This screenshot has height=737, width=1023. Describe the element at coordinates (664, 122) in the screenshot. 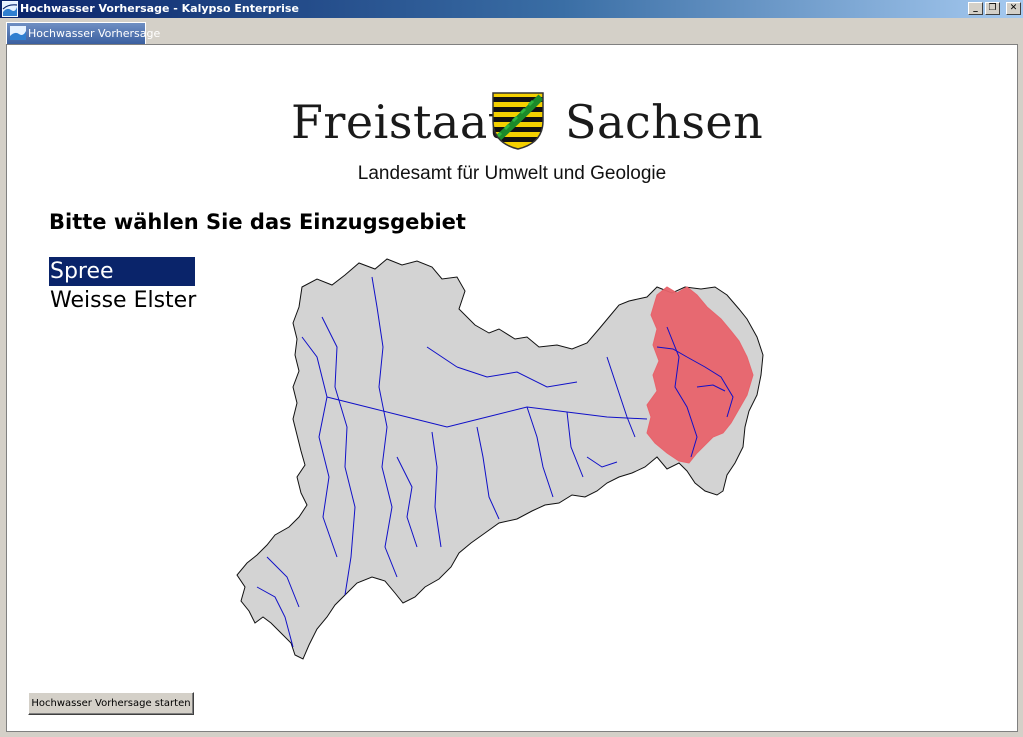

I see `logo-text-right: Sachsen` at that location.